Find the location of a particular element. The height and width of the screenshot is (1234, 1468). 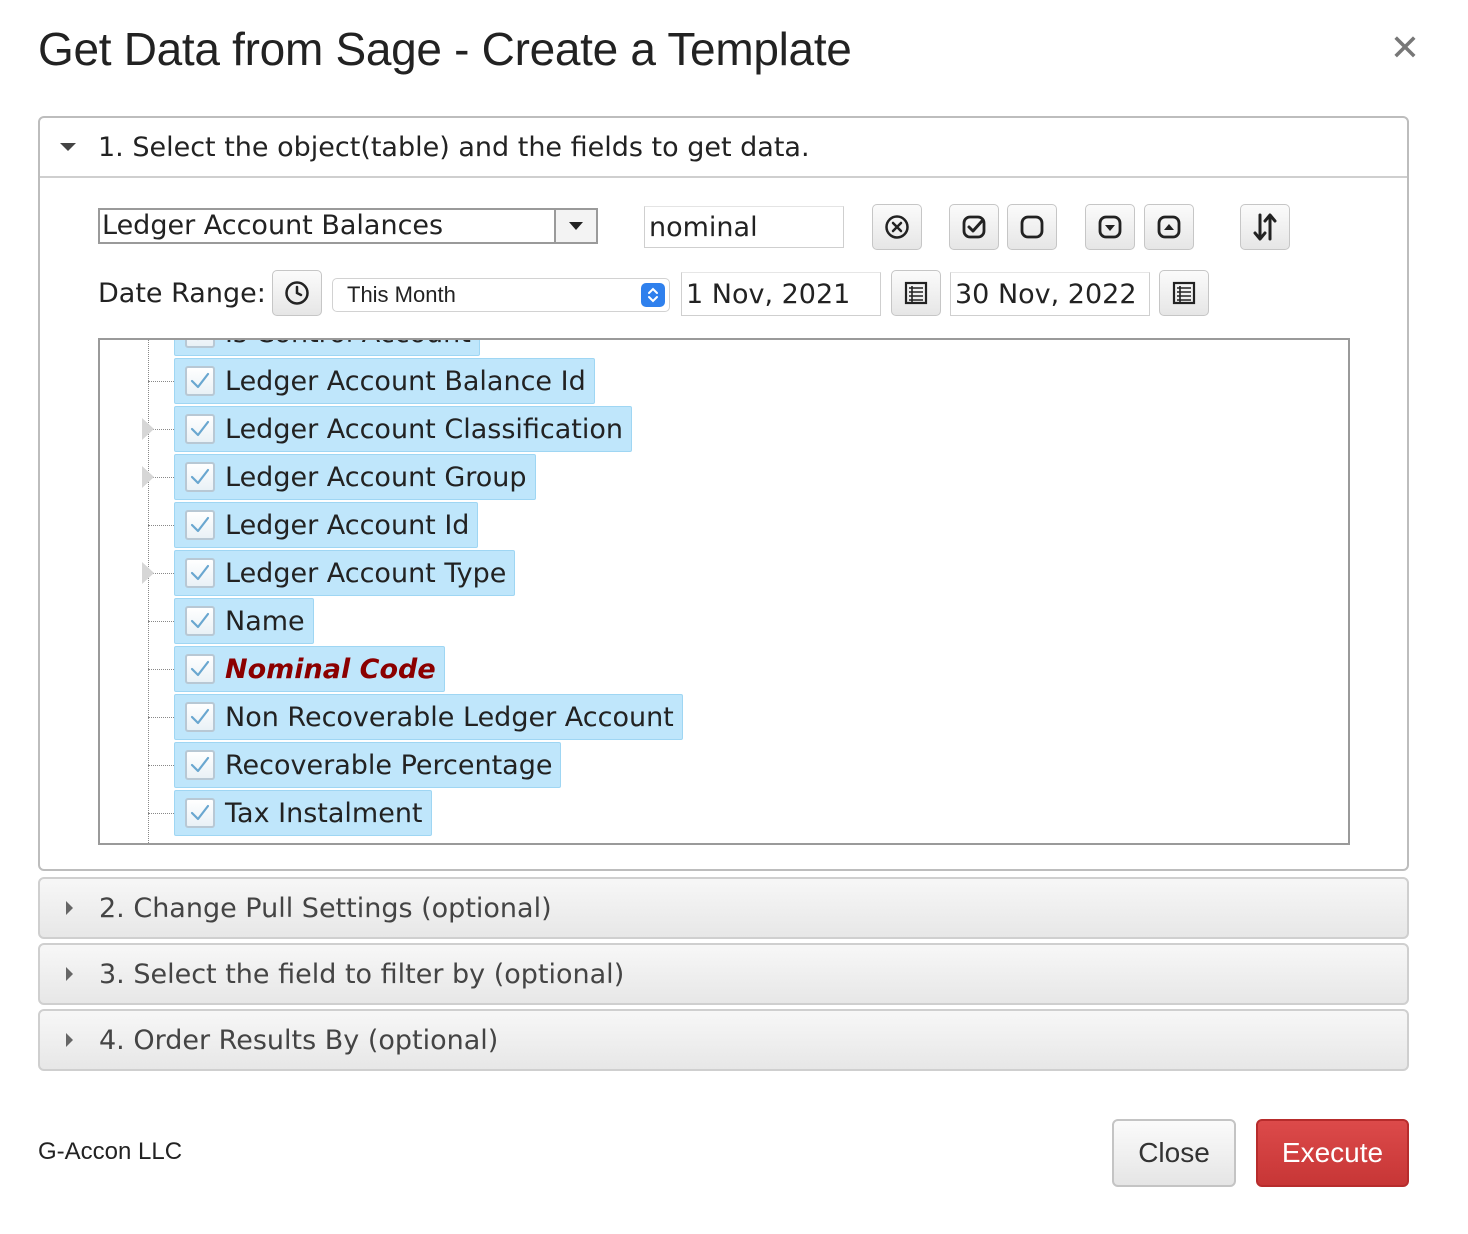

check-all-button is located at coordinates (974, 227).